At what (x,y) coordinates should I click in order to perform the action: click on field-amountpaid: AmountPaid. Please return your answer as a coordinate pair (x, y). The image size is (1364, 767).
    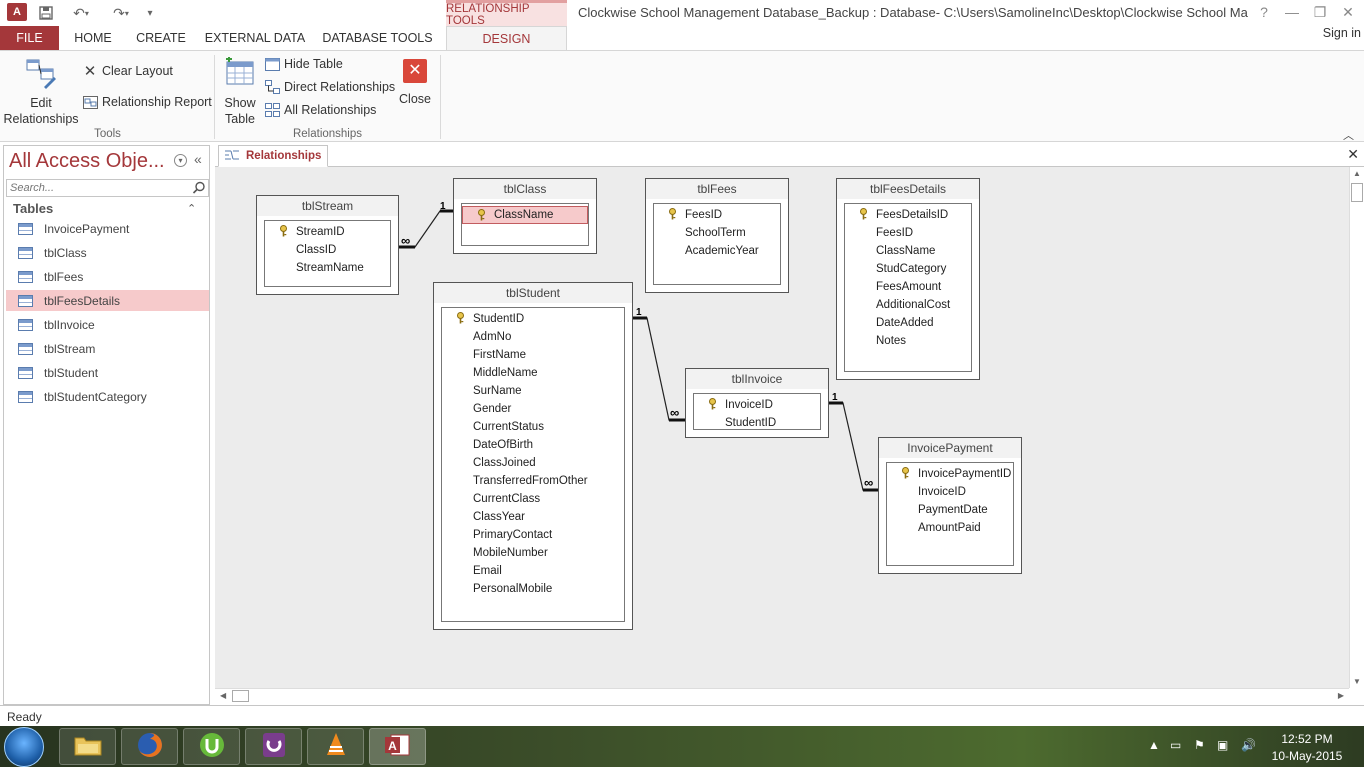
    Looking at the image, I should click on (950, 528).